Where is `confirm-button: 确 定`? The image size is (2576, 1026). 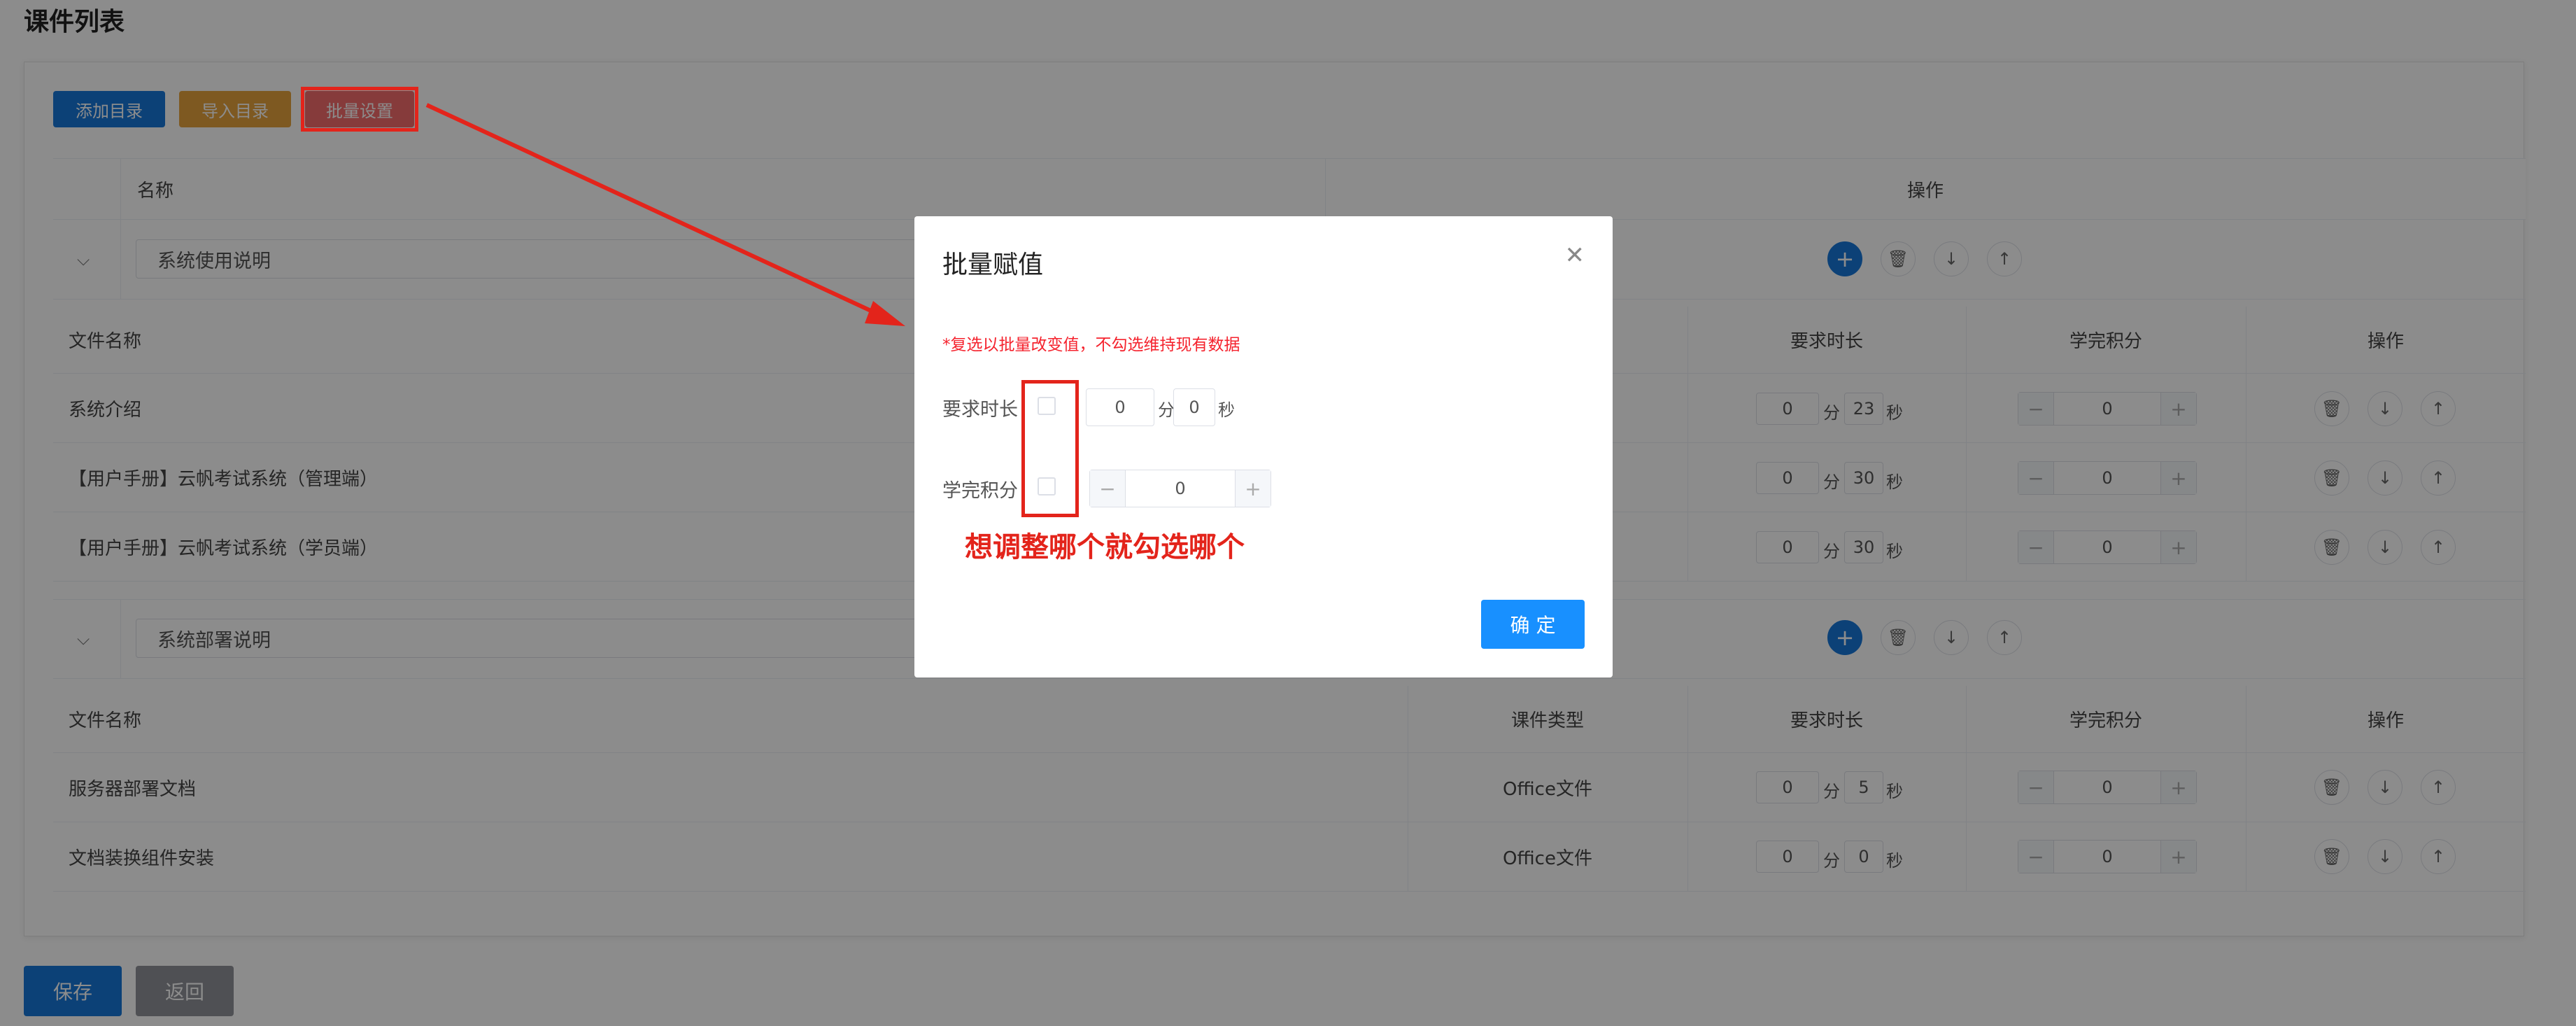
confirm-button: 确 定 is located at coordinates (1533, 624).